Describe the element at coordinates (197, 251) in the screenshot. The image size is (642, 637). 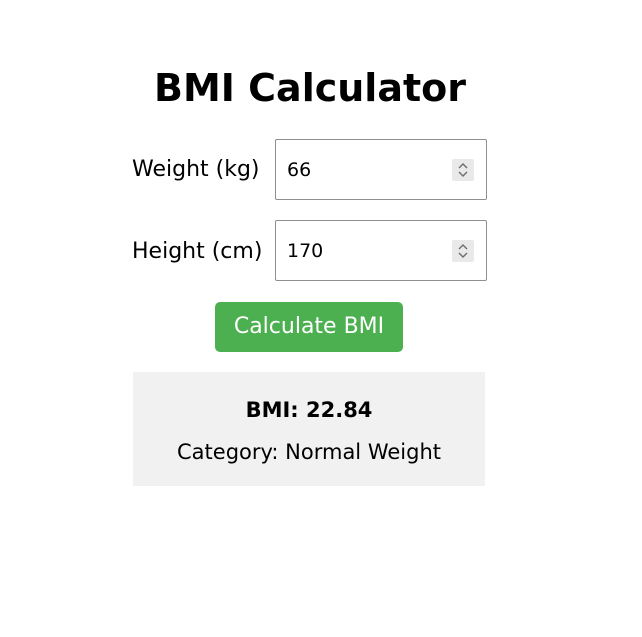
I see `height-label: Height (cm)` at that location.